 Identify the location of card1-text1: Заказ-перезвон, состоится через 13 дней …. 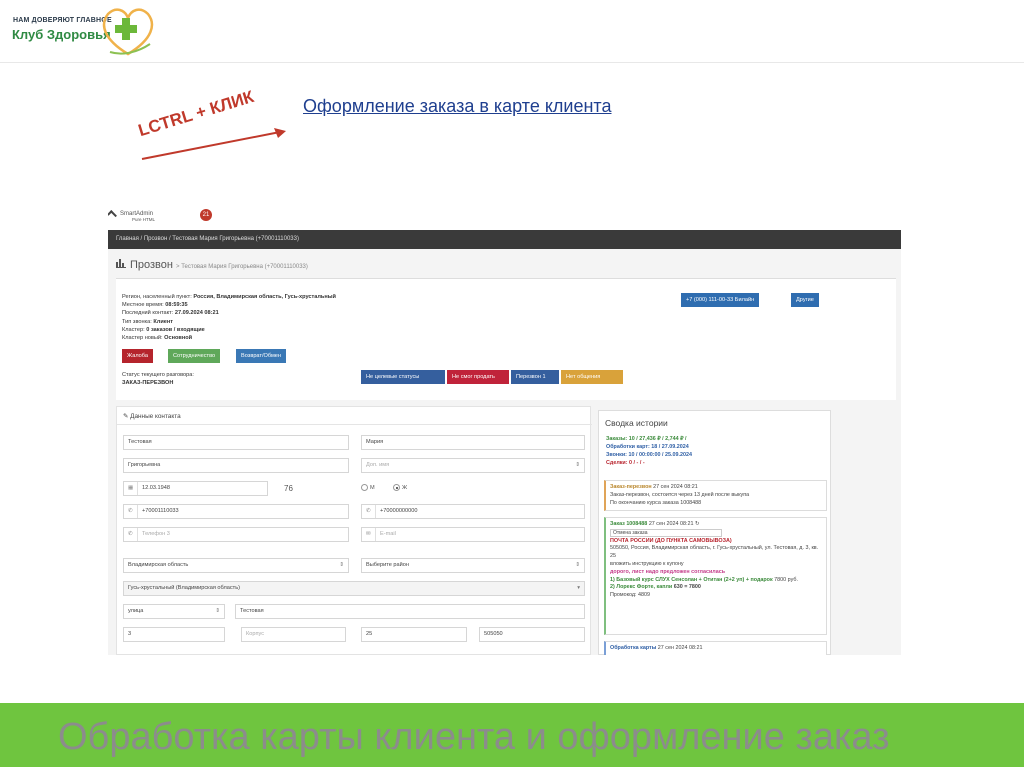
(680, 494).